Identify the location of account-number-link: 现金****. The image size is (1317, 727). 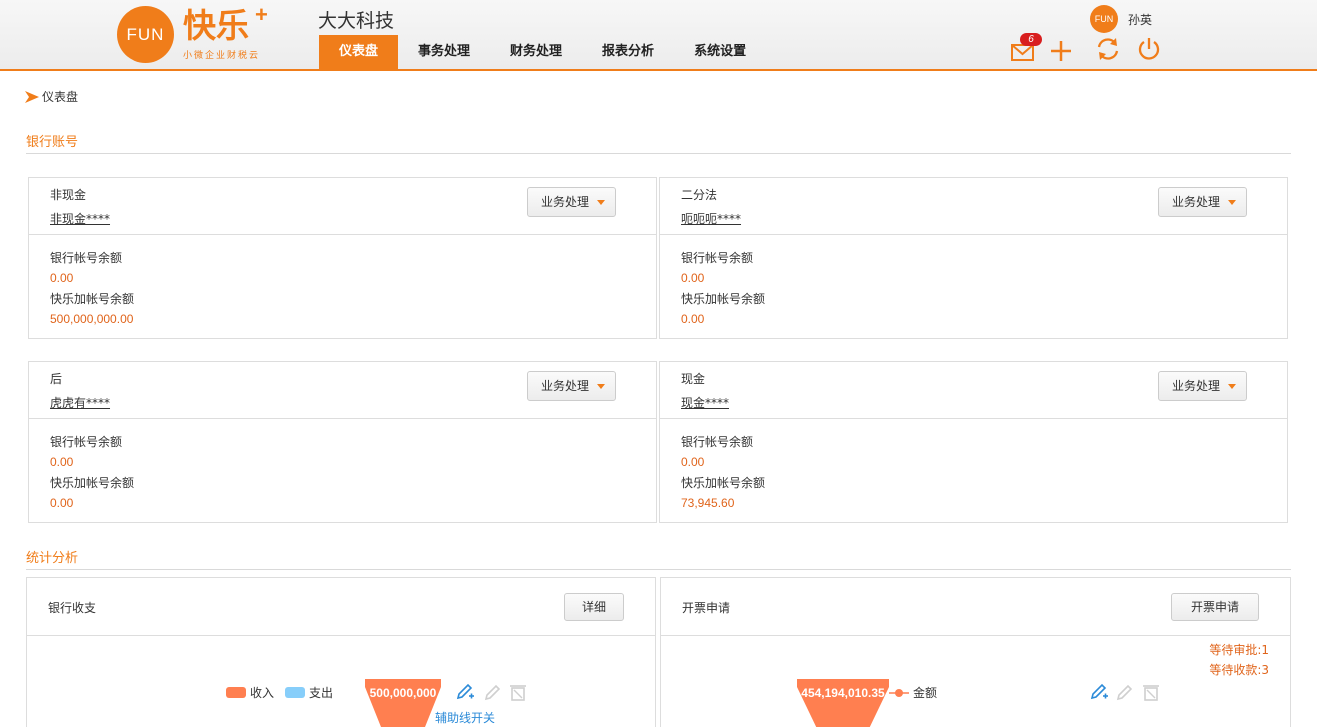
(705, 402).